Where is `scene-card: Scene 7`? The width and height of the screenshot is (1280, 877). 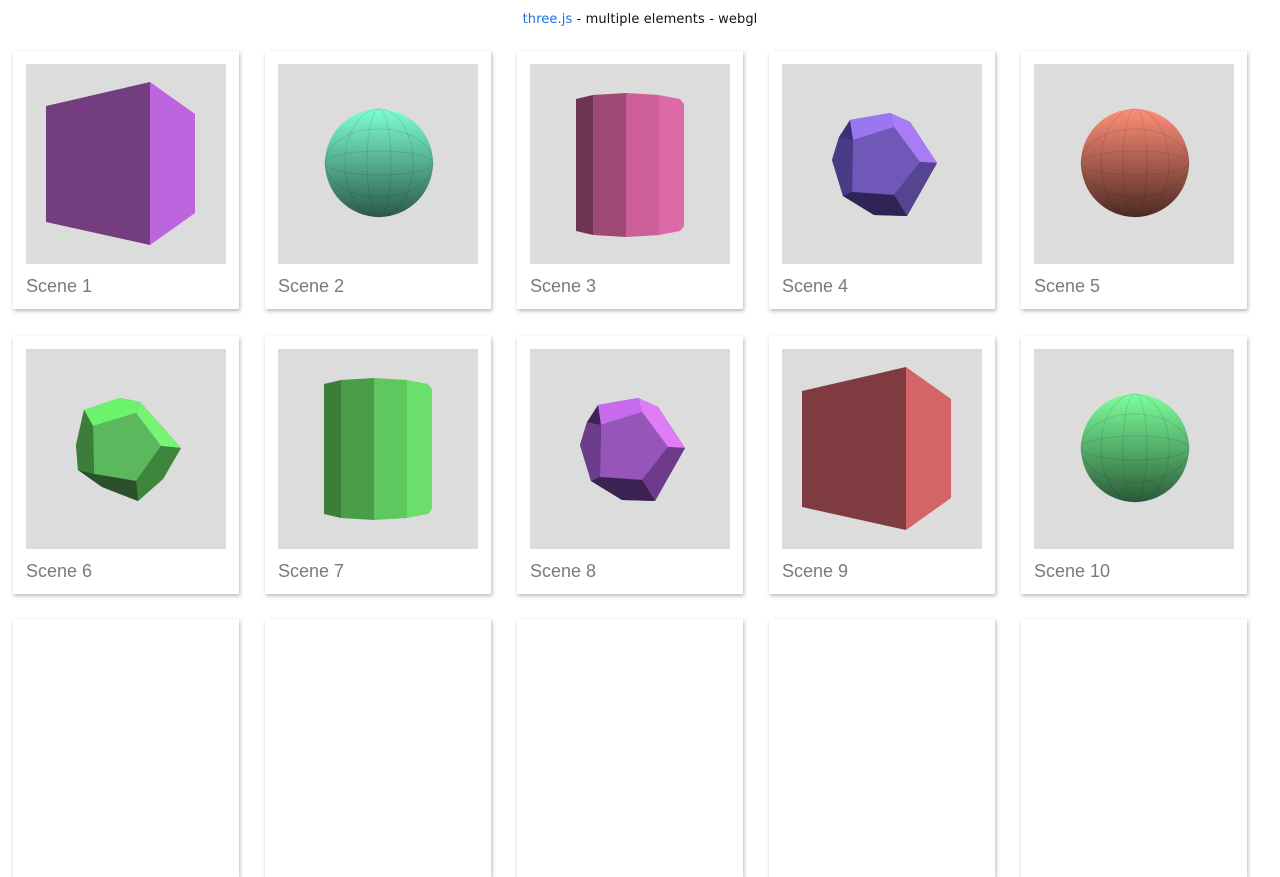
scene-card: Scene 7 is located at coordinates (378, 465).